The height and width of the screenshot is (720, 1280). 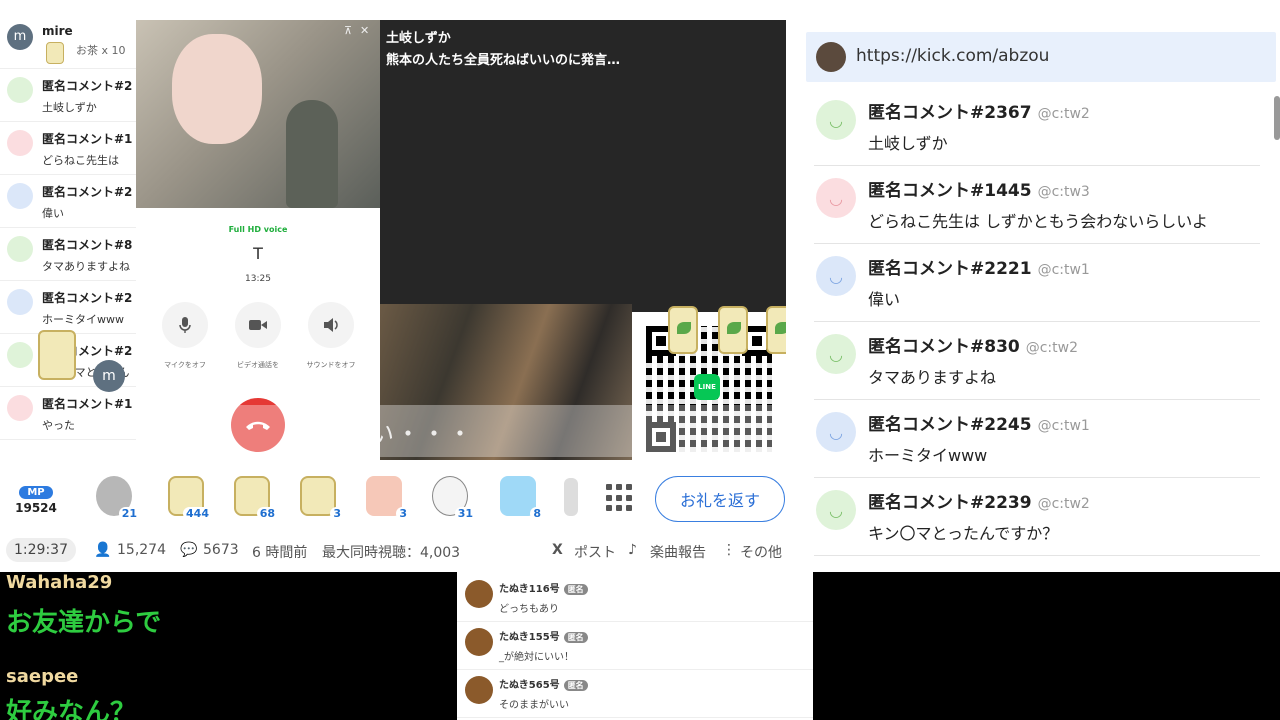 What do you see at coordinates (80, 160) in the screenshot?
I see `comment-text: どらねこ先生は` at bounding box center [80, 160].